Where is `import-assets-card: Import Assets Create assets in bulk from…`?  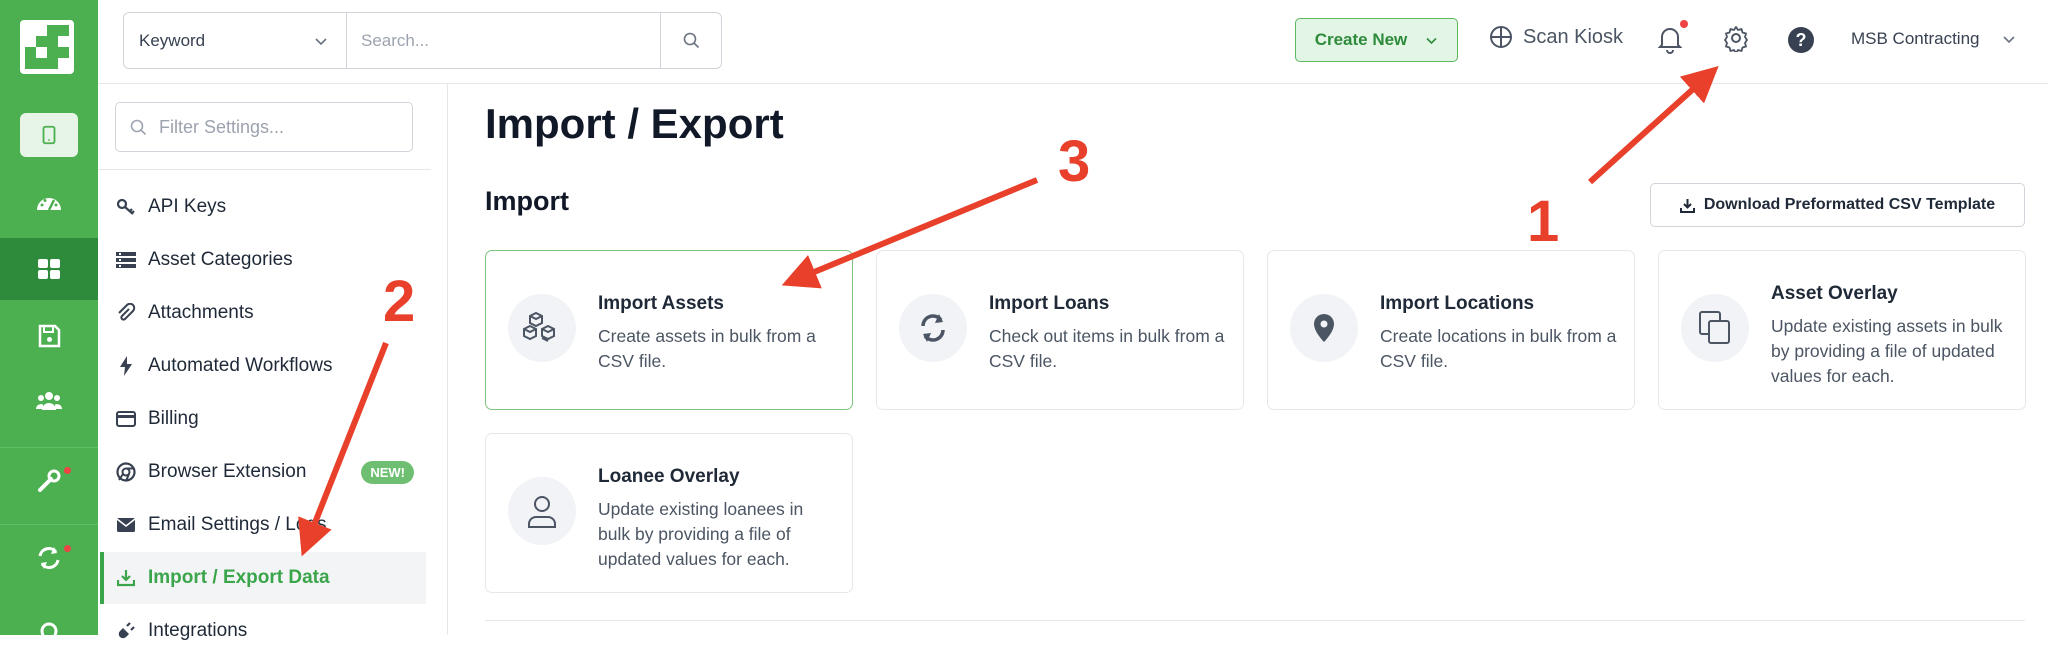
import-assets-card: Import Assets Create assets in bulk from… is located at coordinates (669, 330).